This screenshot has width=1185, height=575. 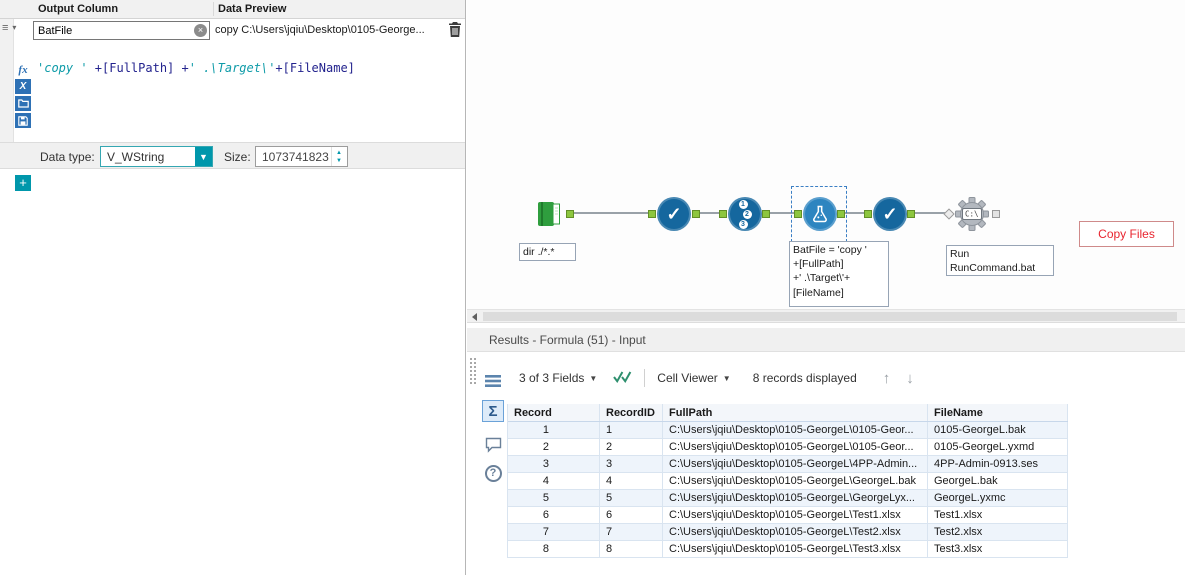 What do you see at coordinates (998, 515) in the screenshot?
I see `cell-filename: Test1.xlsx` at bounding box center [998, 515].